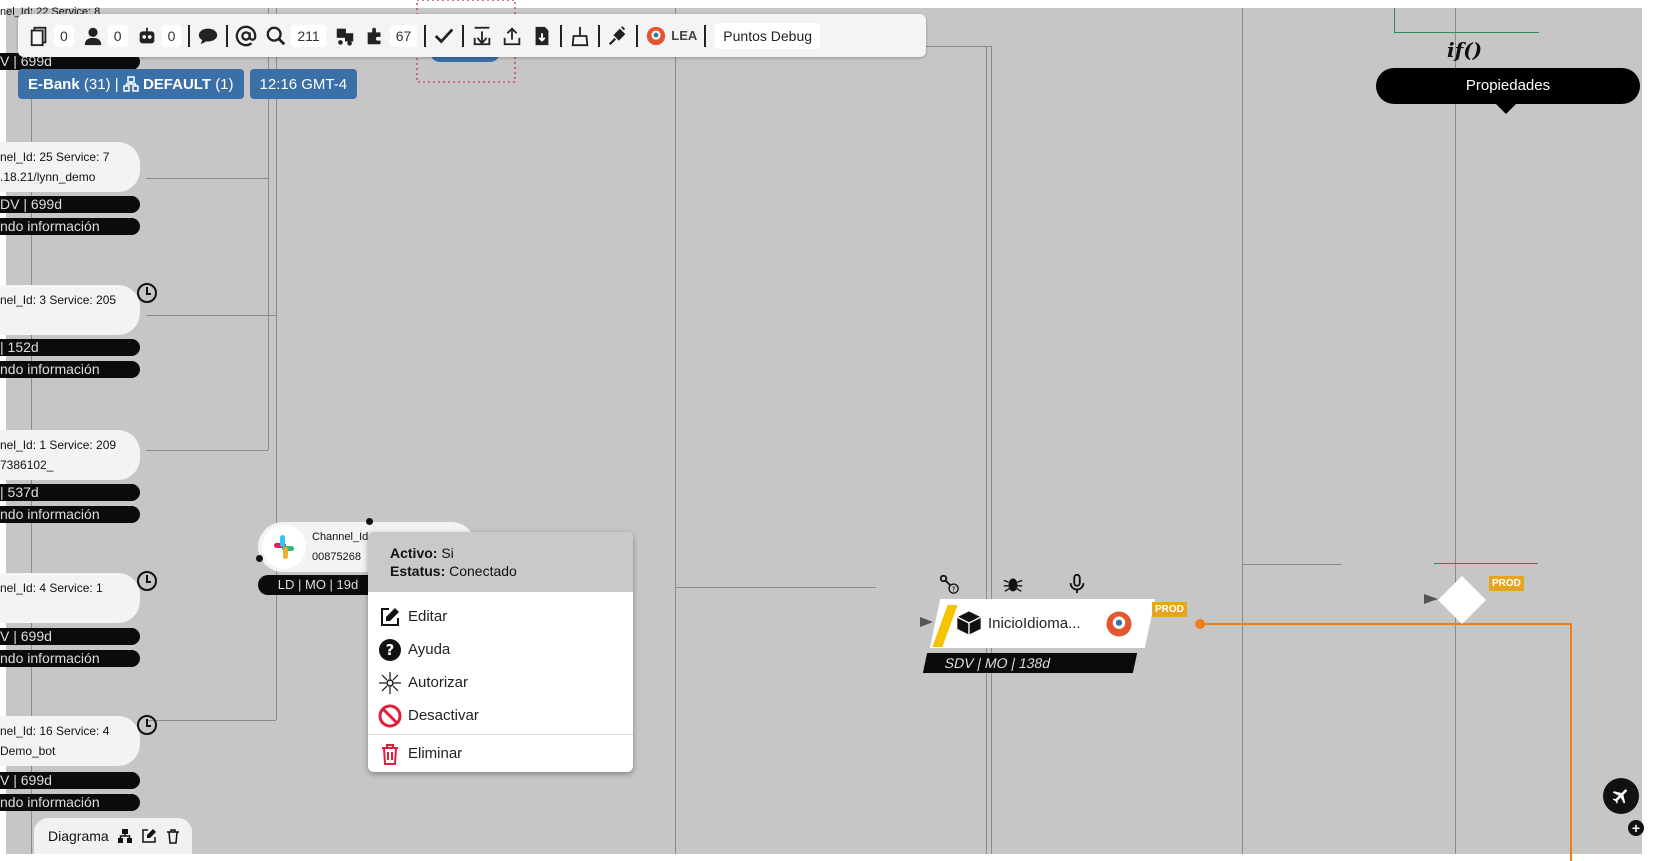 This screenshot has width=1665, height=861. I want to click on channel-card: nel_Id: 3 Service: 205, so click(70, 310).